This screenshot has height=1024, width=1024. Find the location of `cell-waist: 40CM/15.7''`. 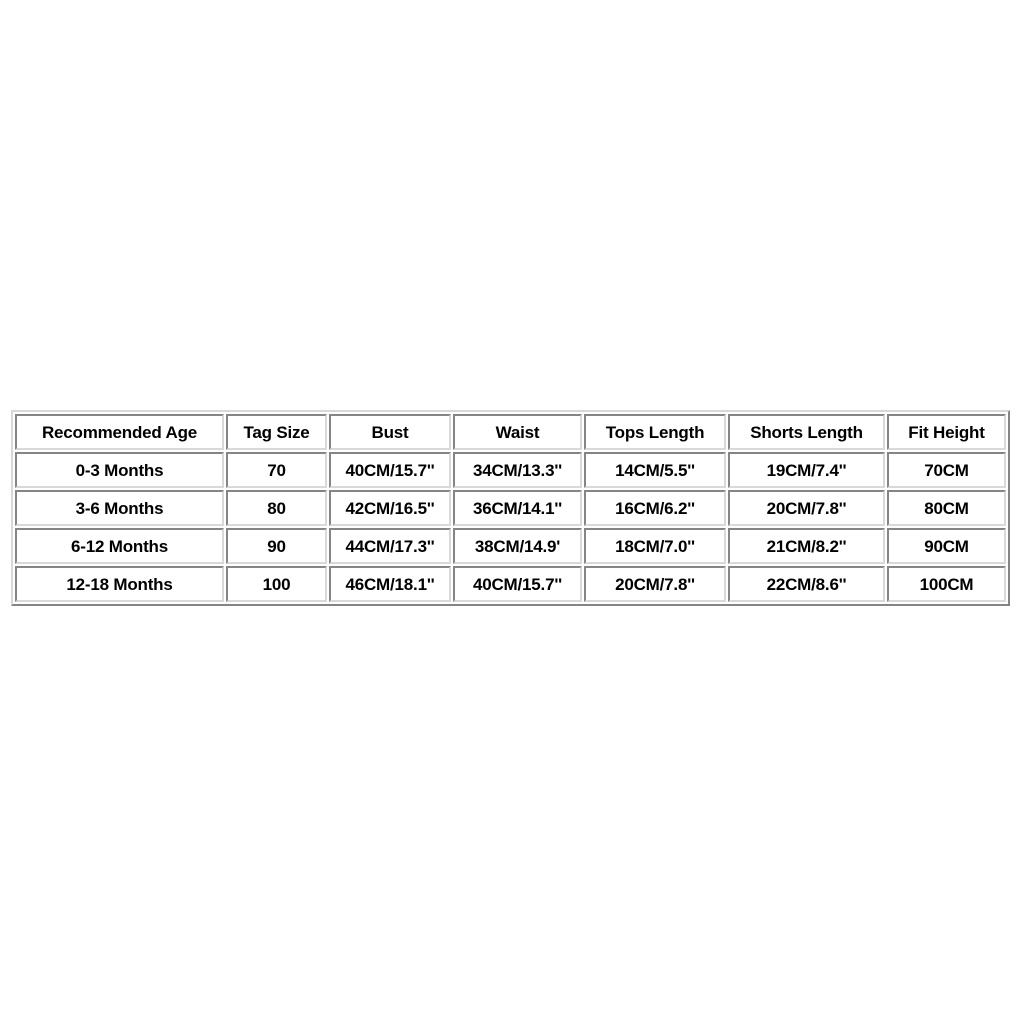

cell-waist: 40CM/15.7'' is located at coordinates (517, 584).